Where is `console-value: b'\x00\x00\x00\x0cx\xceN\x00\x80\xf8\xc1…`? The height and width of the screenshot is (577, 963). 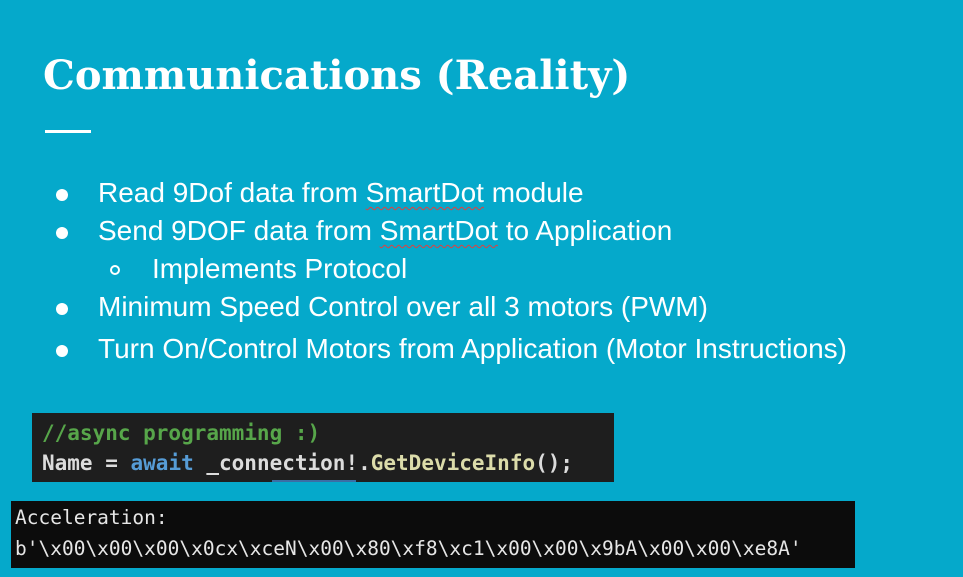 console-value: b'\x00\x00\x00\x0cx\xceN\x00\x80\xf8\xc1… is located at coordinates (408, 548).